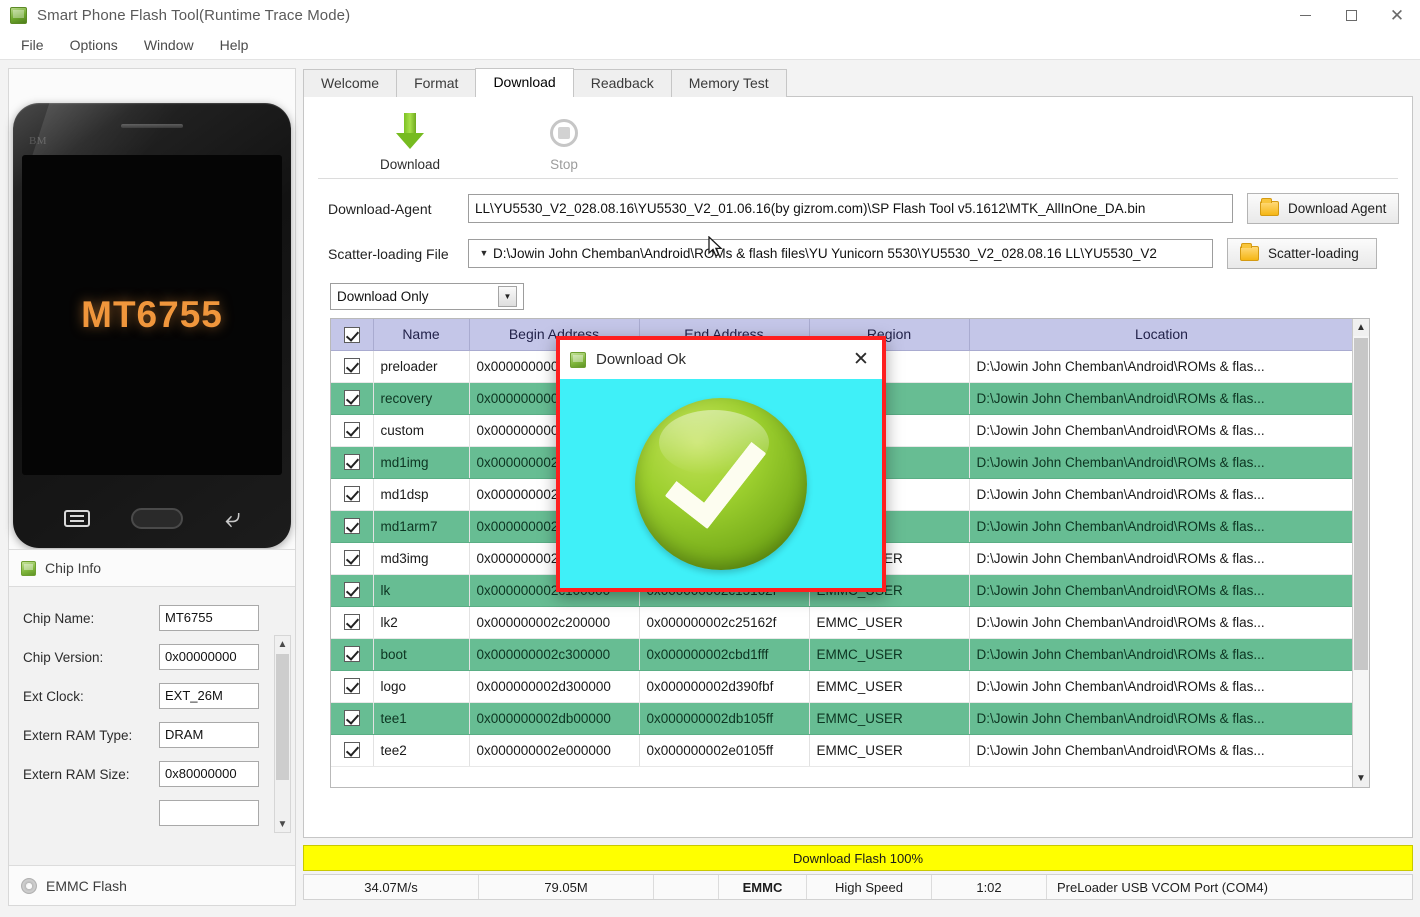  I want to click on scatter-loading-button-label: Scatter-loading, so click(1313, 253).